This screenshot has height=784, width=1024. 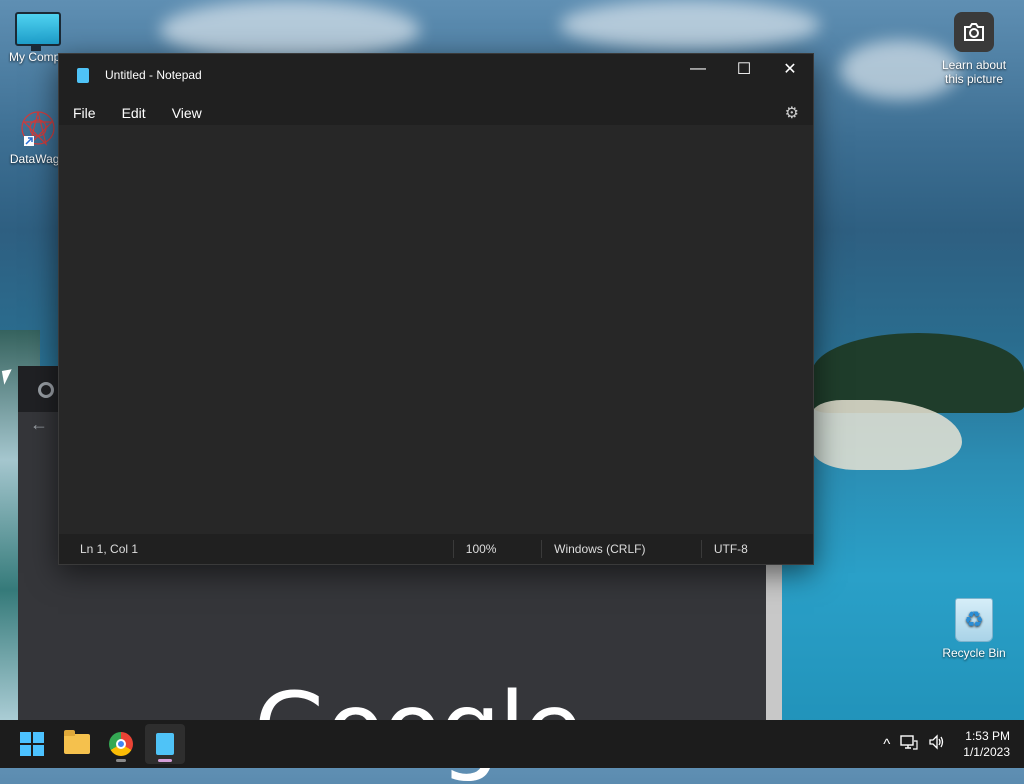 I want to click on desktop-icon-label-line2: this picture, so click(x=974, y=79).